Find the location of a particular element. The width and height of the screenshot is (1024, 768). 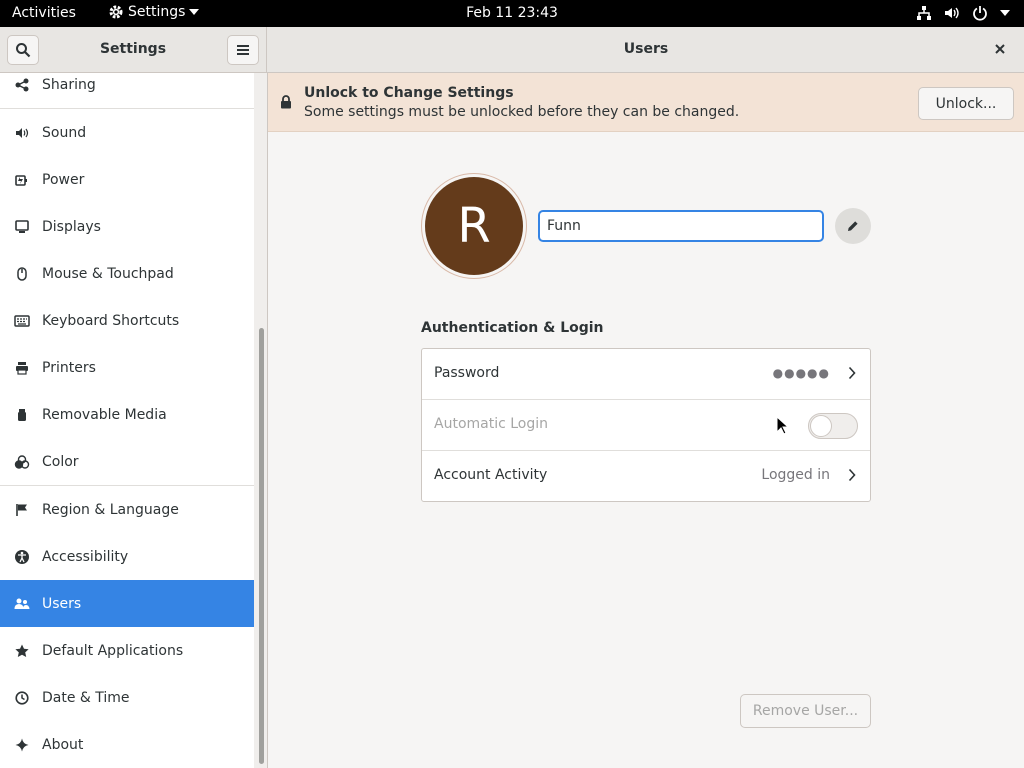

sidebar-item-label: Sound is located at coordinates (64, 132).